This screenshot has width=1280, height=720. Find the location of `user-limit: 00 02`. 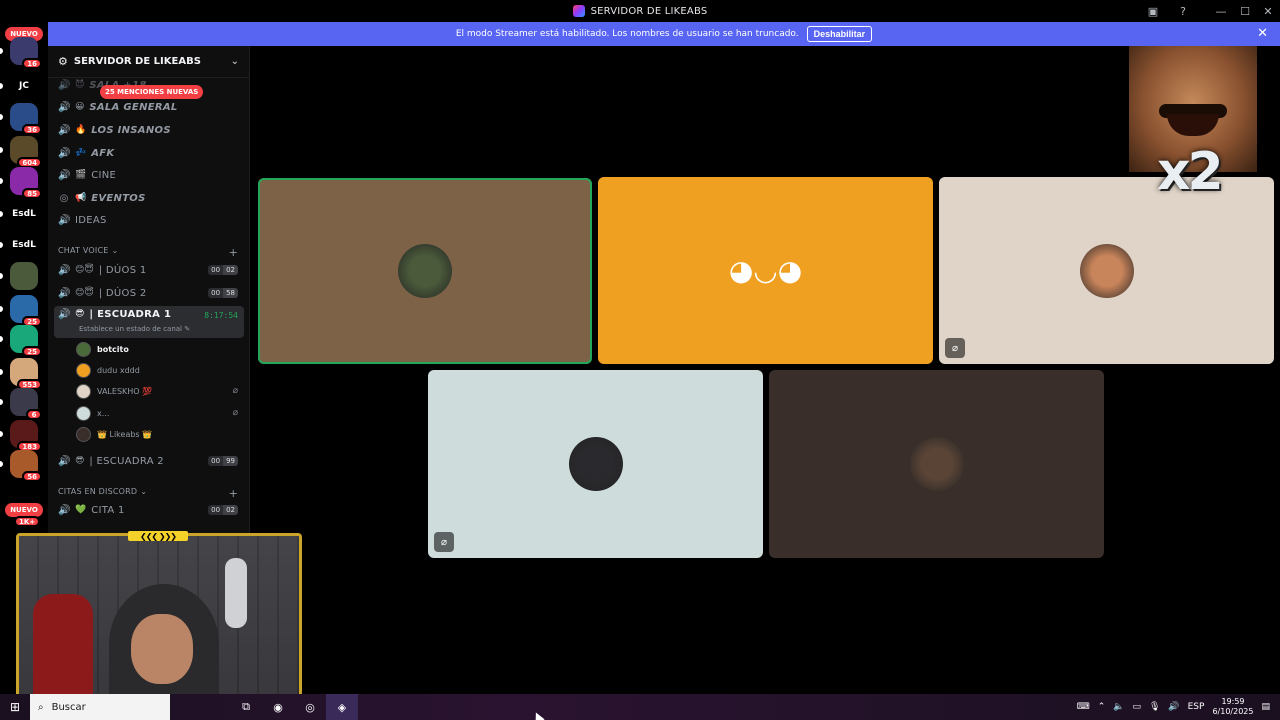

user-limit: 00 02 is located at coordinates (223, 510).